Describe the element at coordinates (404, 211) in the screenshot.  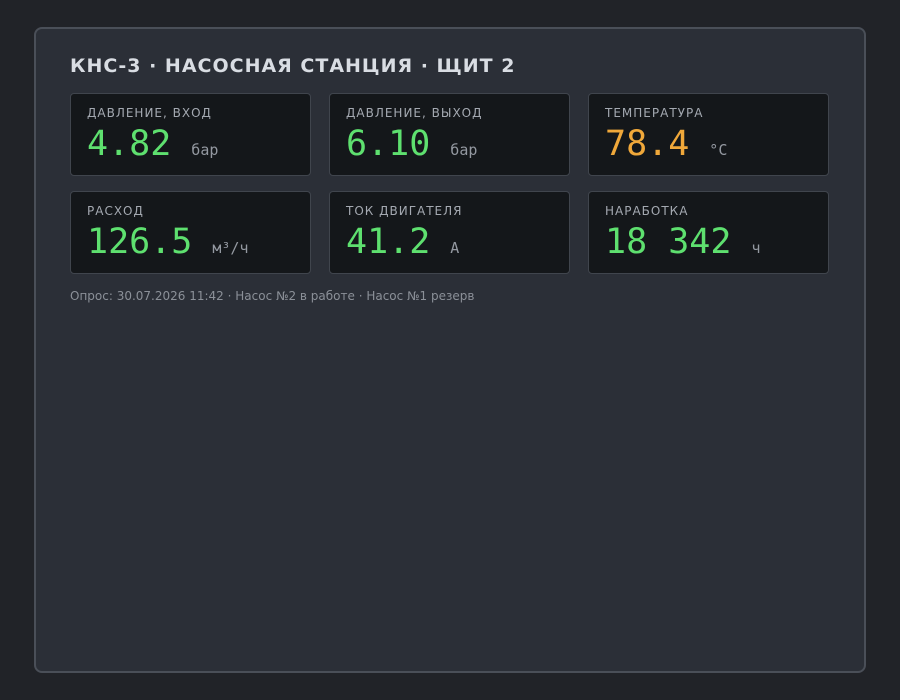
I see `tile-label: ТОК ДВИГАТЕЛЯ` at that location.